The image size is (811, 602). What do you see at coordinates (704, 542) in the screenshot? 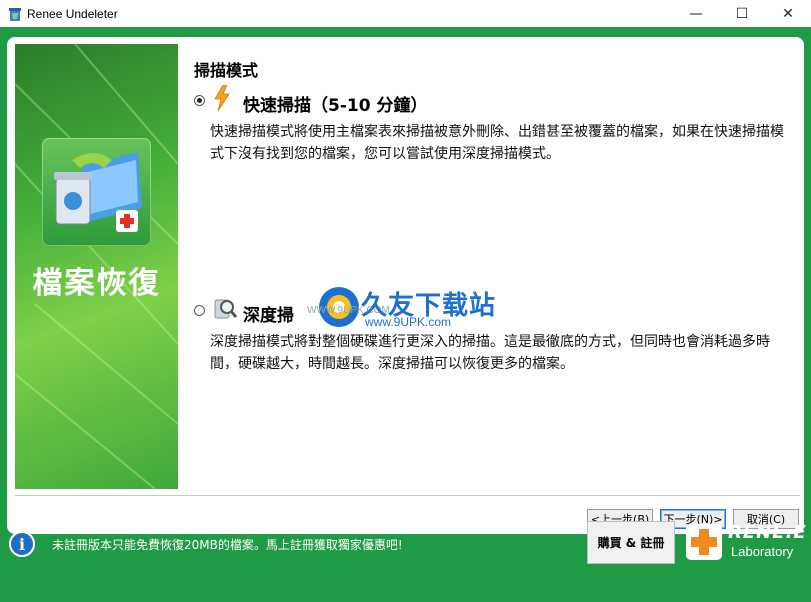
I see `logo-cross-icon` at bounding box center [704, 542].